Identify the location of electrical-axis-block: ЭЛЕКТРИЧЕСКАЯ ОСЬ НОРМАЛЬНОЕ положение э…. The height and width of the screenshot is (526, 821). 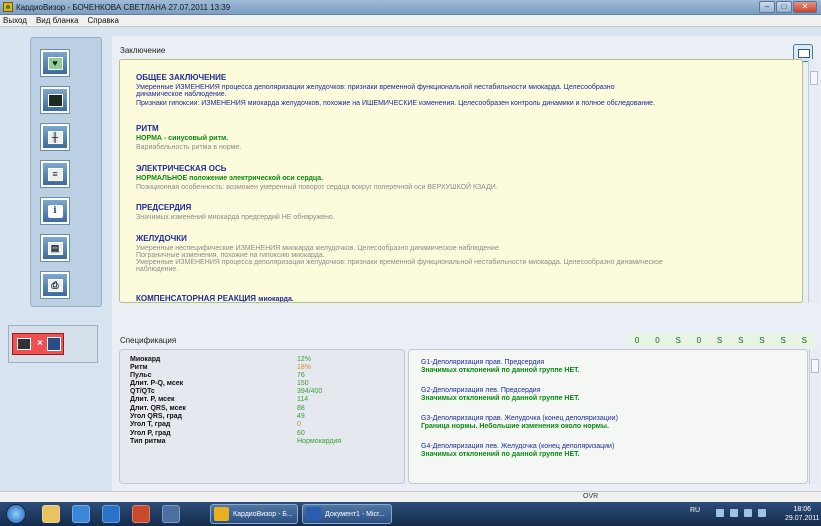
(317, 177).